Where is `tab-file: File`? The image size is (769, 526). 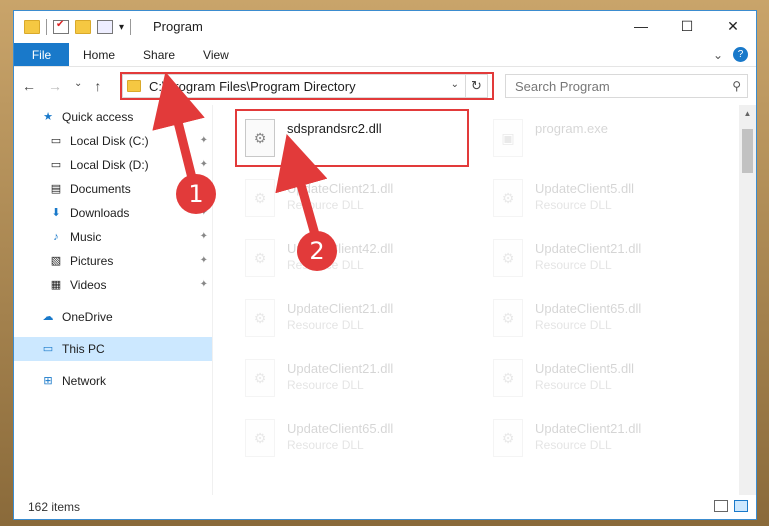
tab-file: File is located at coordinates (41, 54).